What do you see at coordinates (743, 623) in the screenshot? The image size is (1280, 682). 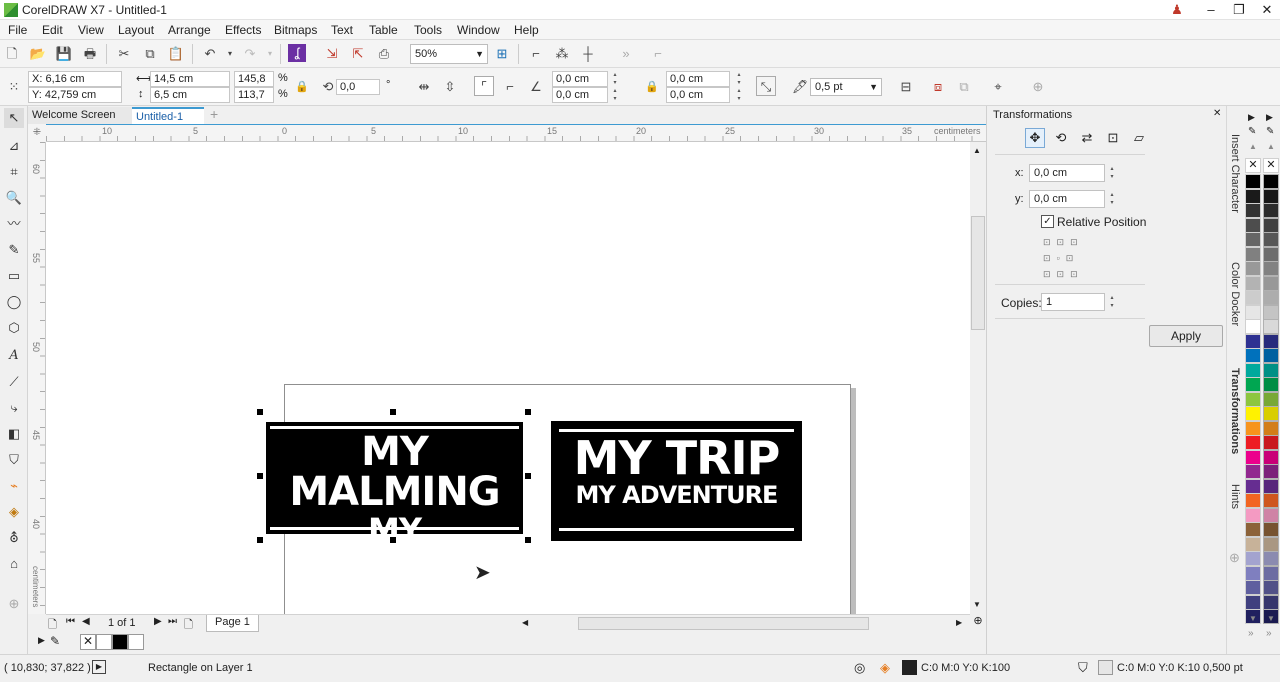 I see `horizontal-scrollbar: ◀ ▶` at bounding box center [743, 623].